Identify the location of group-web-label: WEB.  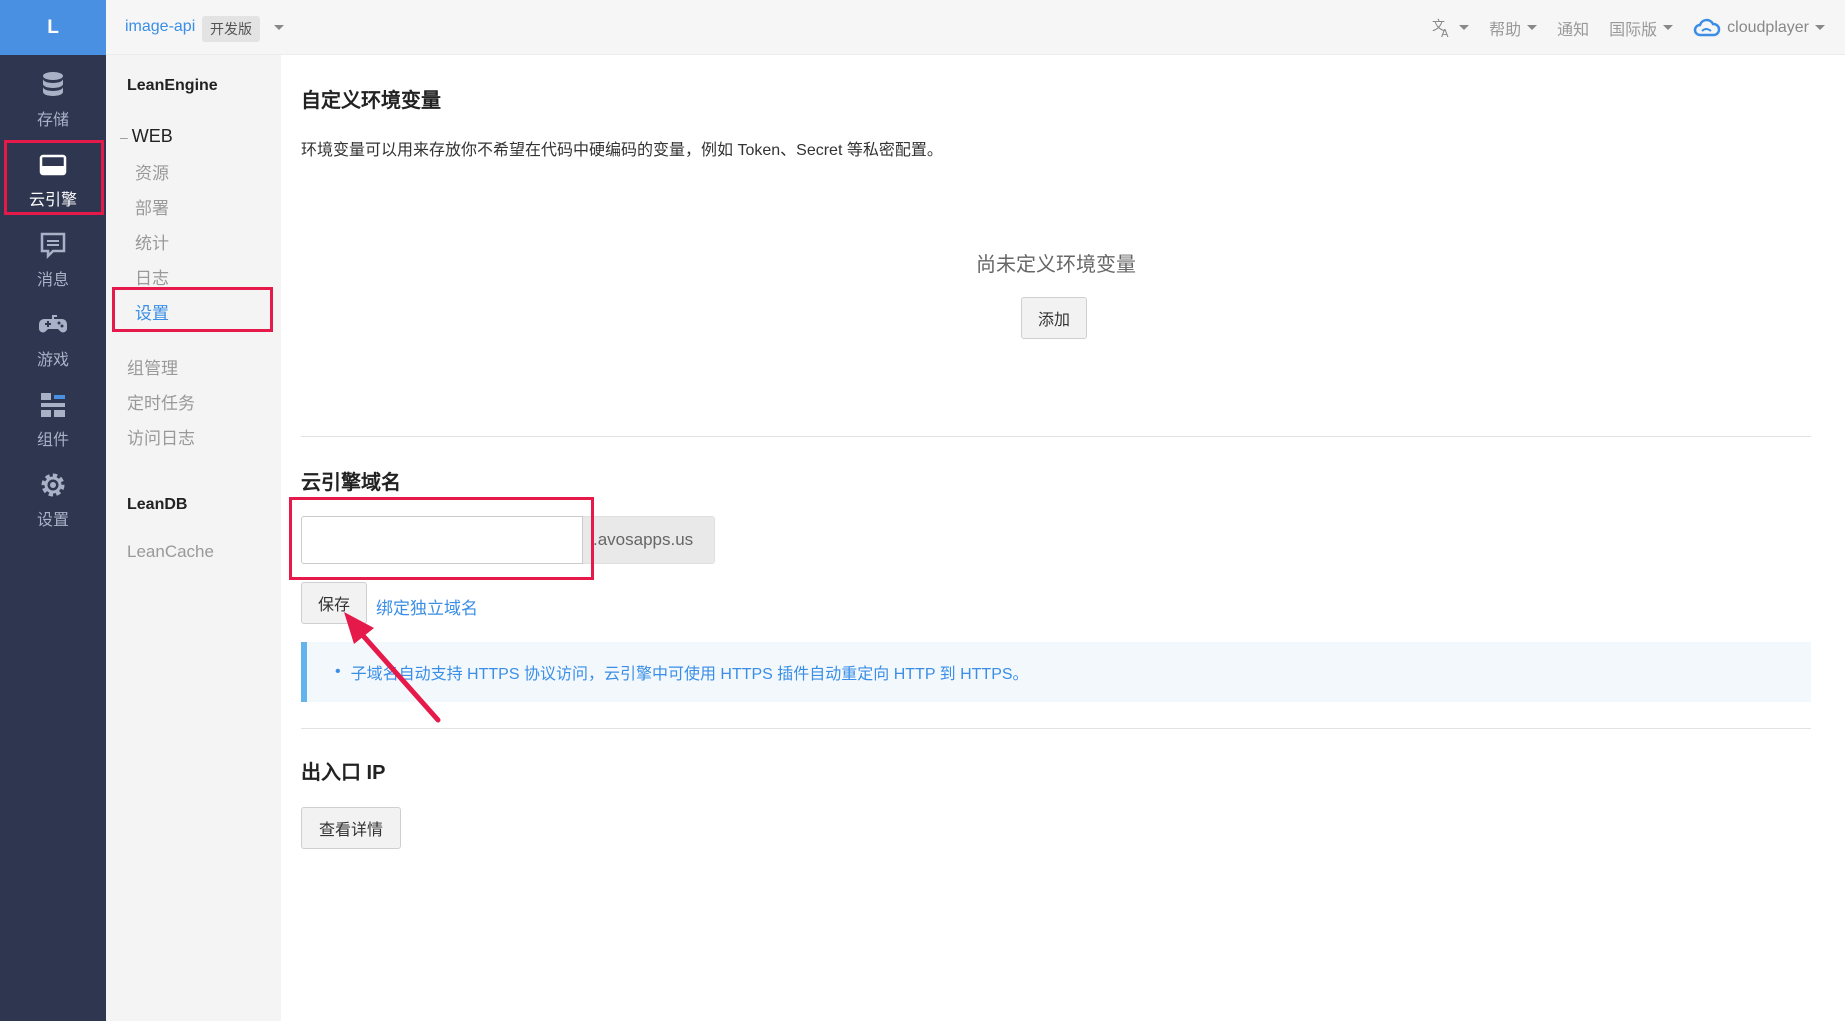
(152, 136).